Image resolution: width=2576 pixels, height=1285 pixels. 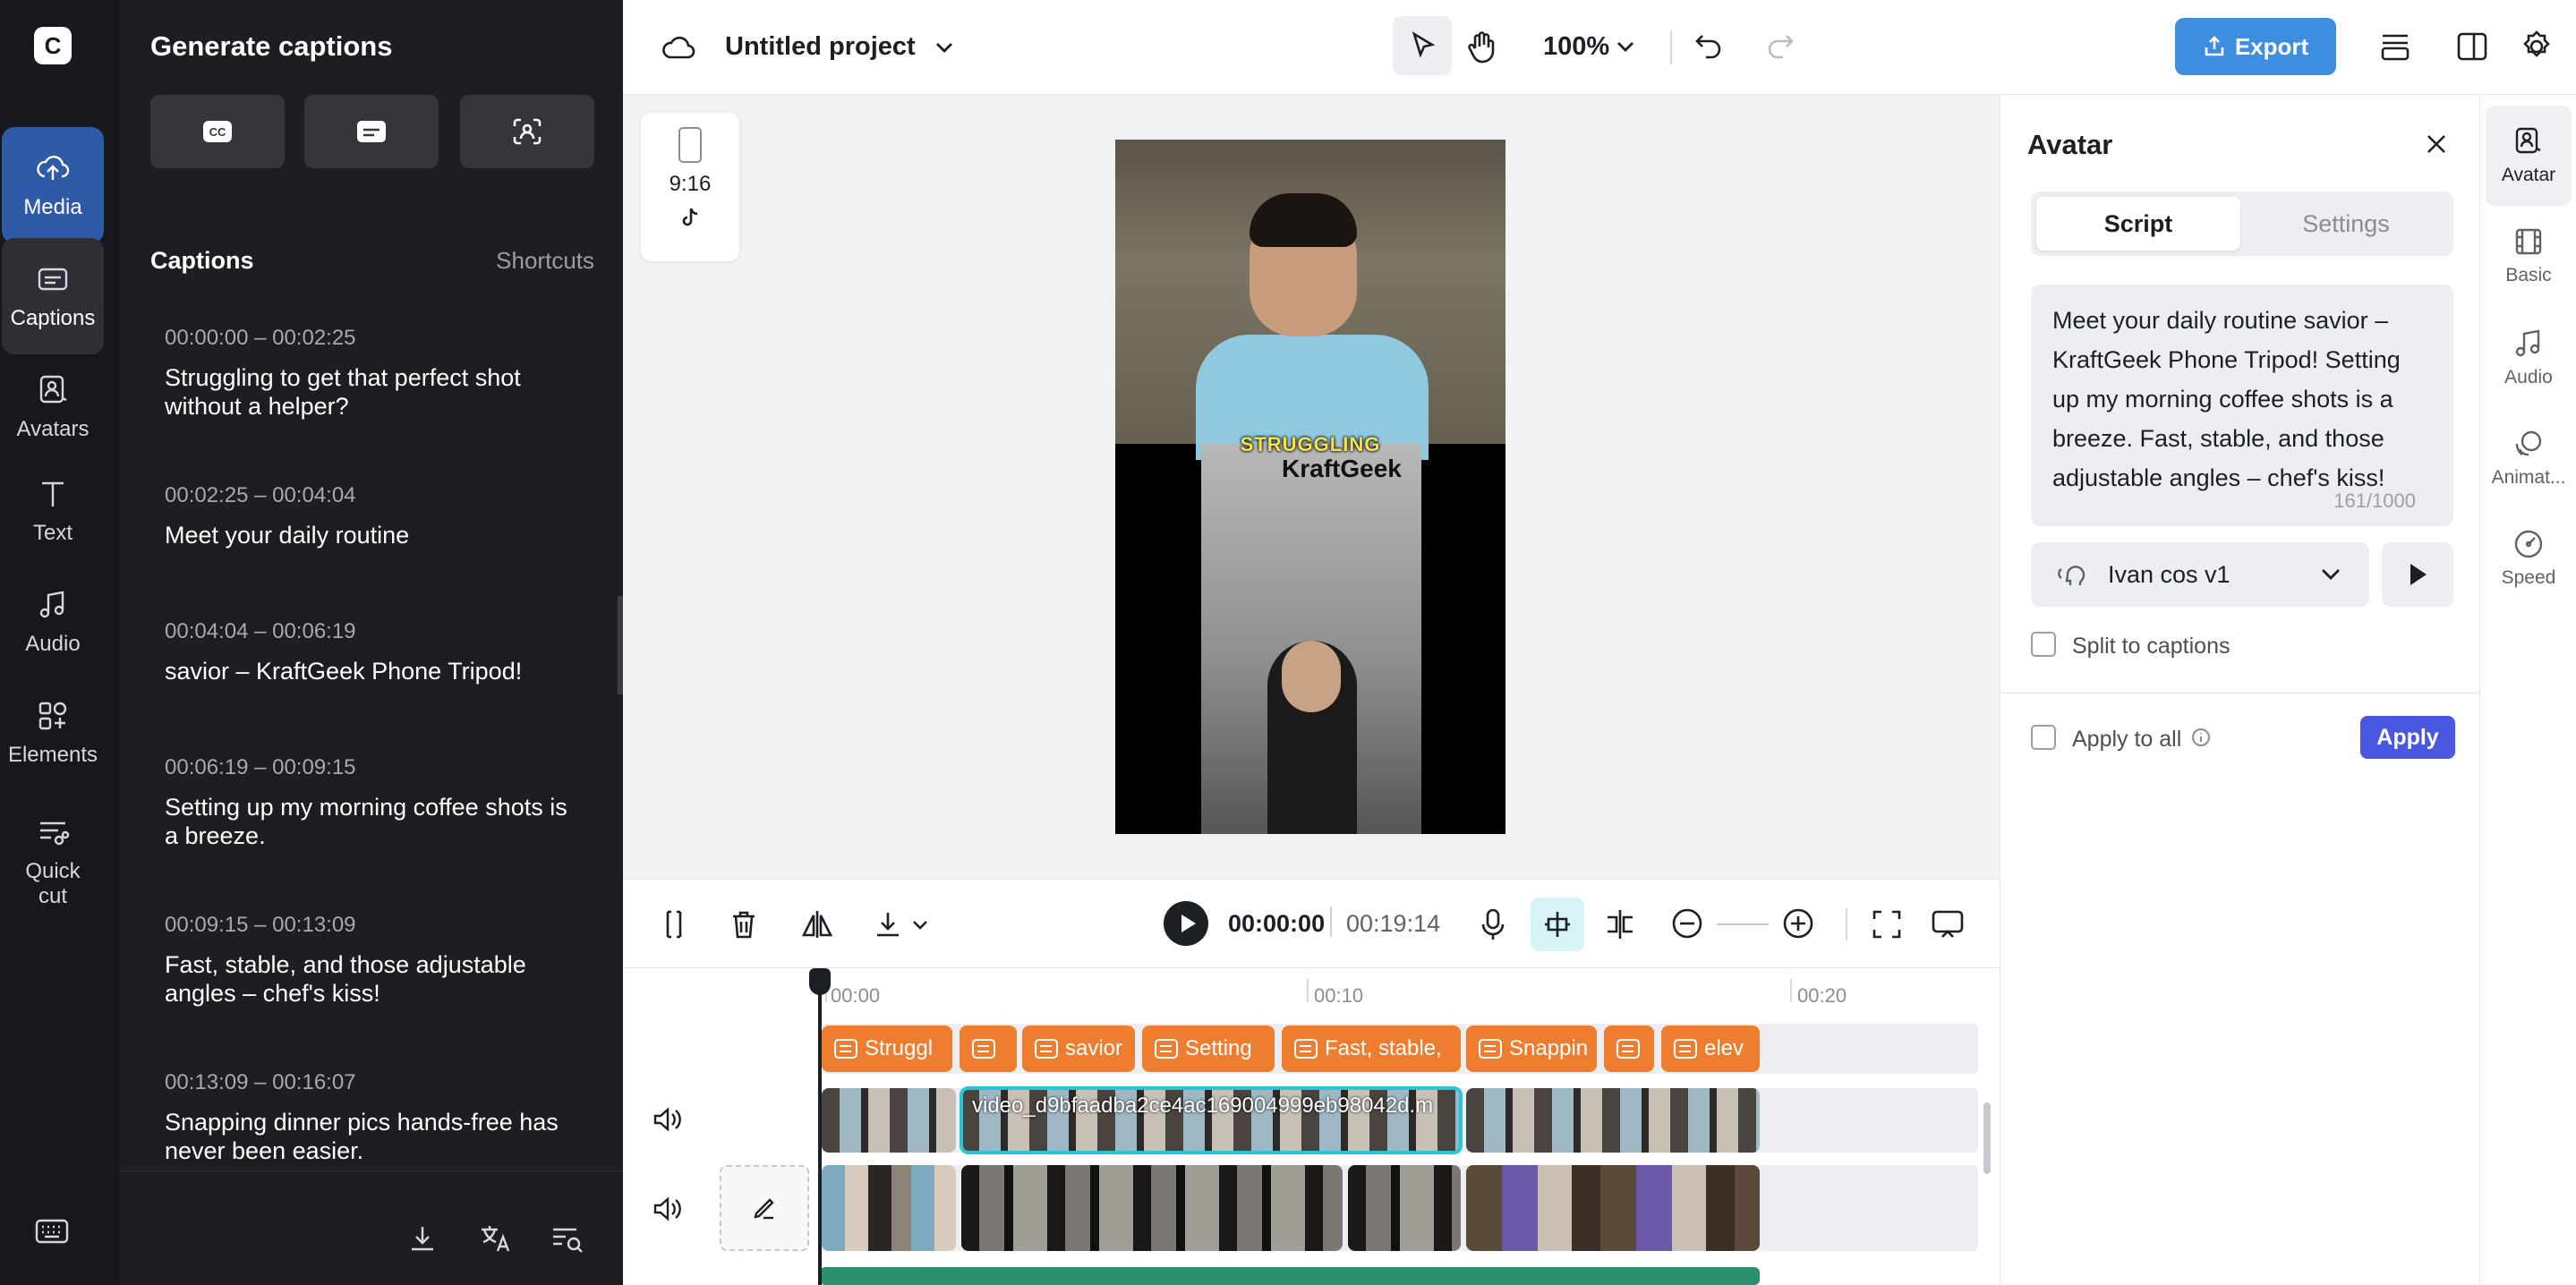 I want to click on voice-select: Ivan cos v1, so click(x=2200, y=574).